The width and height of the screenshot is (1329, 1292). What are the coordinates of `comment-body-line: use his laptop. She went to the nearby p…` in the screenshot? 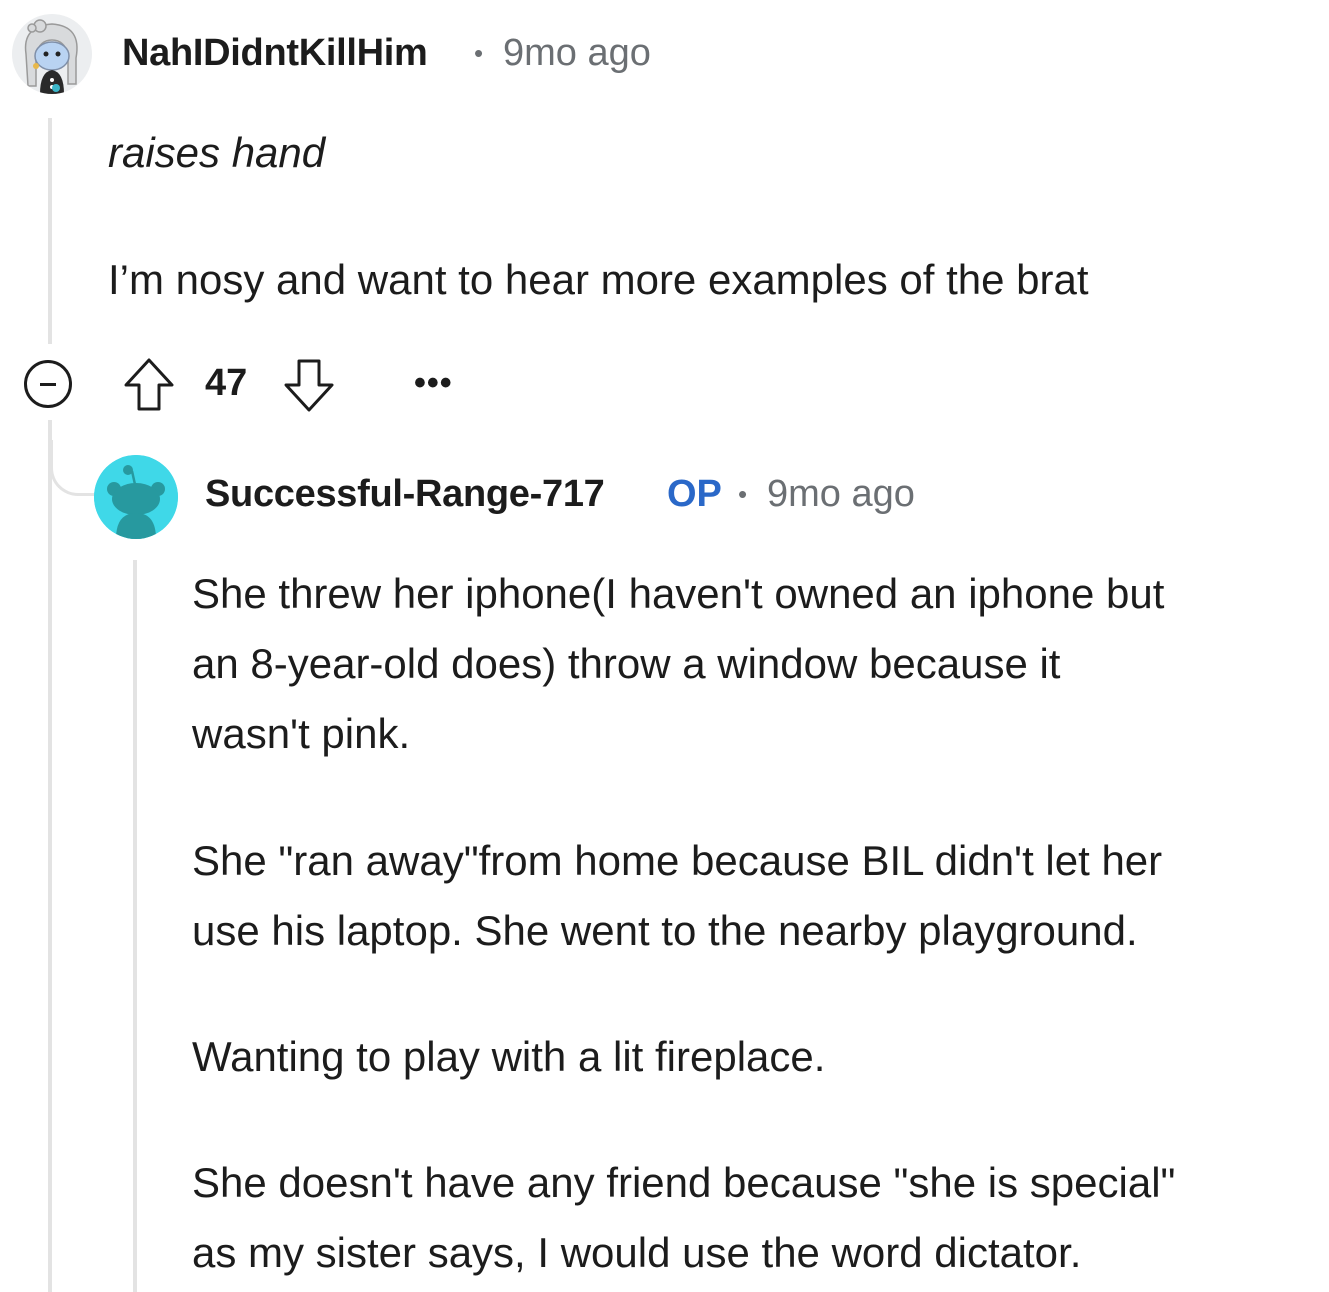 It's located at (665, 930).